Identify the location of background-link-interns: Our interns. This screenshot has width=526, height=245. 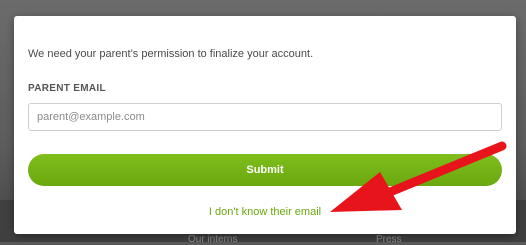
(213, 239).